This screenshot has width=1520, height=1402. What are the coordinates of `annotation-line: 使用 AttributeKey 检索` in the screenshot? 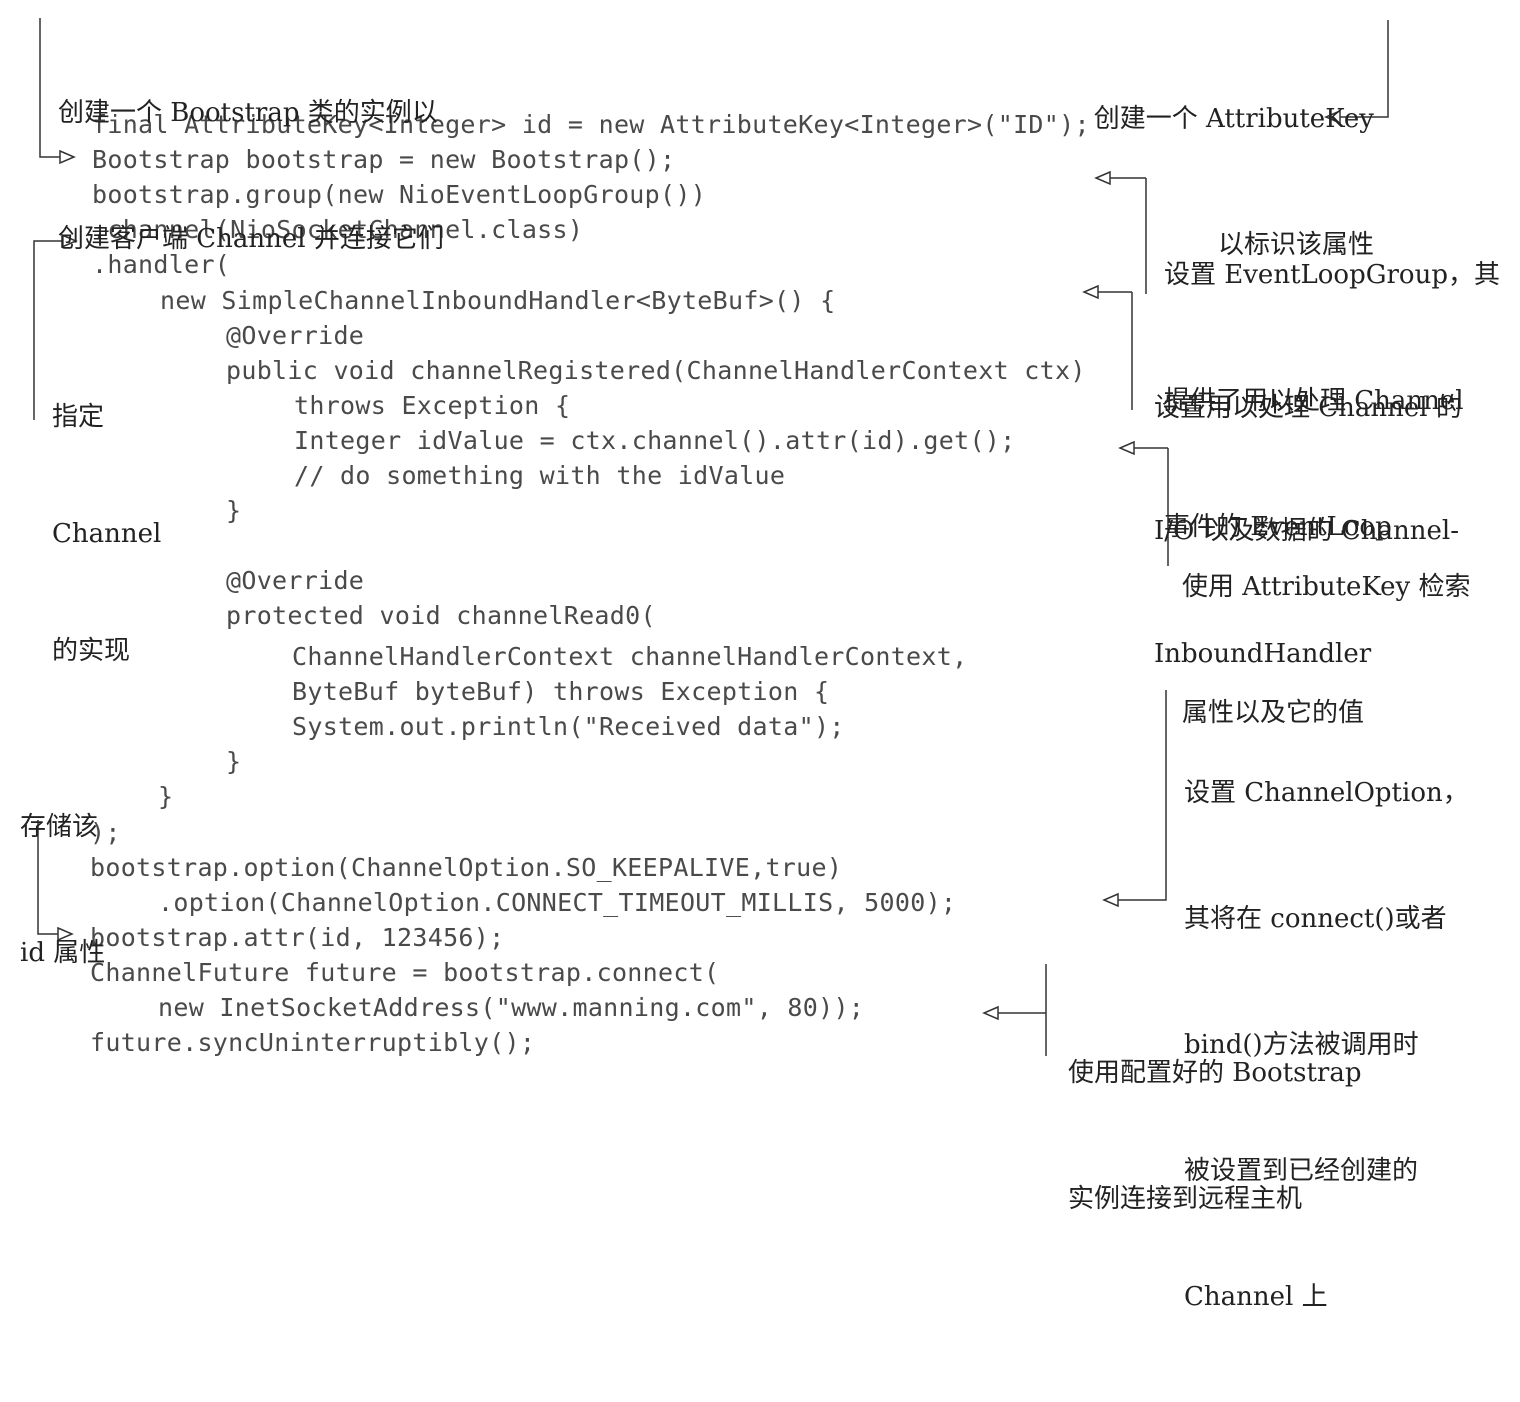 It's located at (1326, 587).